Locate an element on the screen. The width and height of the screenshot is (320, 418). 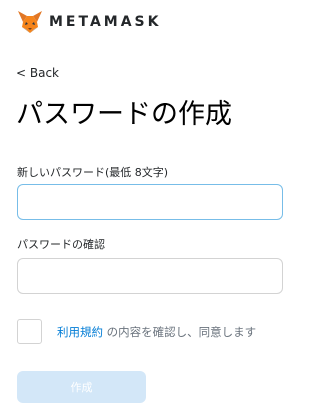
terms-of-use-link: 利用規約 is located at coordinates (80, 332).